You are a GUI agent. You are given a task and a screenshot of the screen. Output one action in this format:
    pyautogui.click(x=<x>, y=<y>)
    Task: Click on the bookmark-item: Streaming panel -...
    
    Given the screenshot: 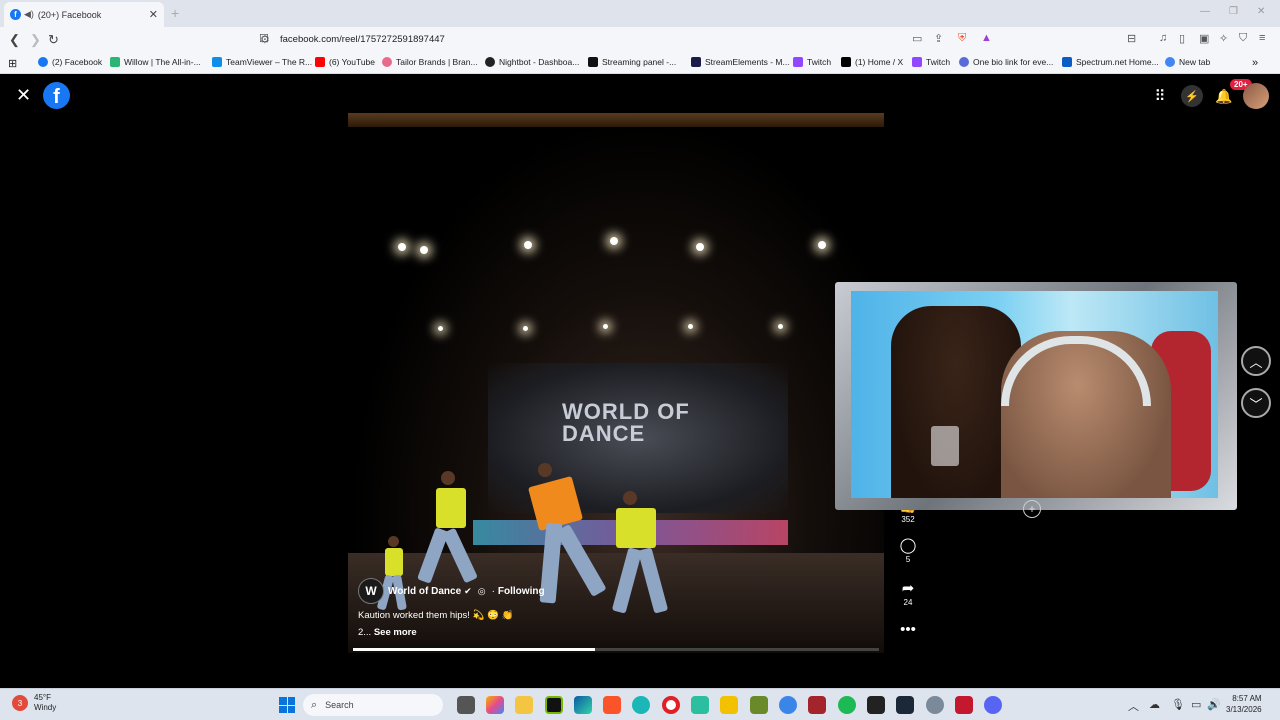 What is the action you would take?
    pyautogui.click(x=632, y=62)
    